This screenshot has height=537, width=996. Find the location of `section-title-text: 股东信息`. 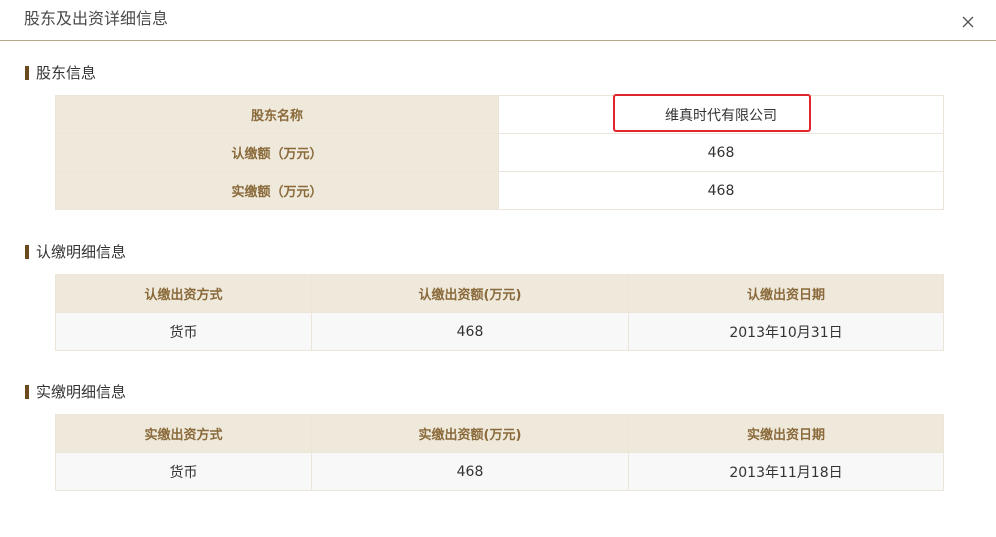

section-title-text: 股东信息 is located at coordinates (66, 73).